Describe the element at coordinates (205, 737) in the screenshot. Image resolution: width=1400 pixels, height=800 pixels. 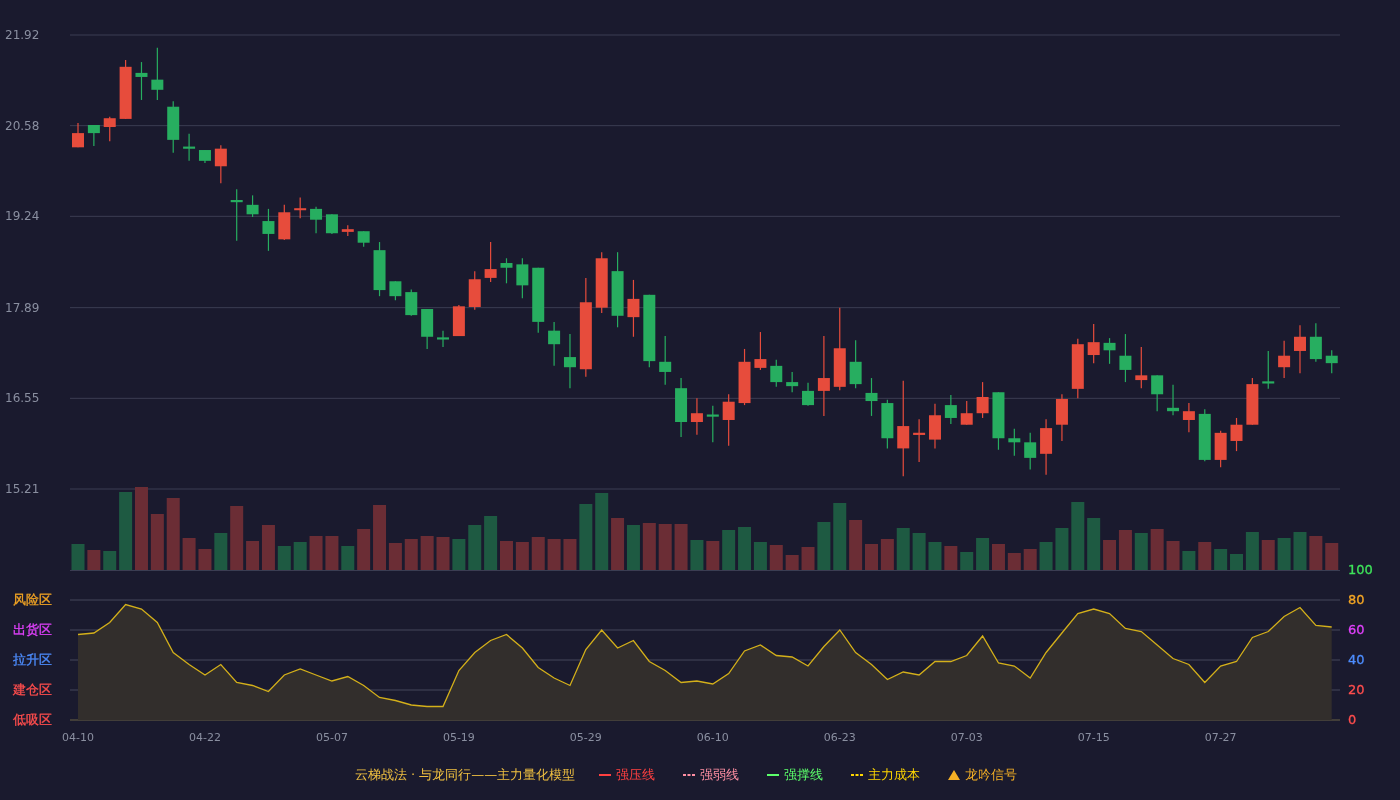
I see `axis-label: 04-22` at that location.